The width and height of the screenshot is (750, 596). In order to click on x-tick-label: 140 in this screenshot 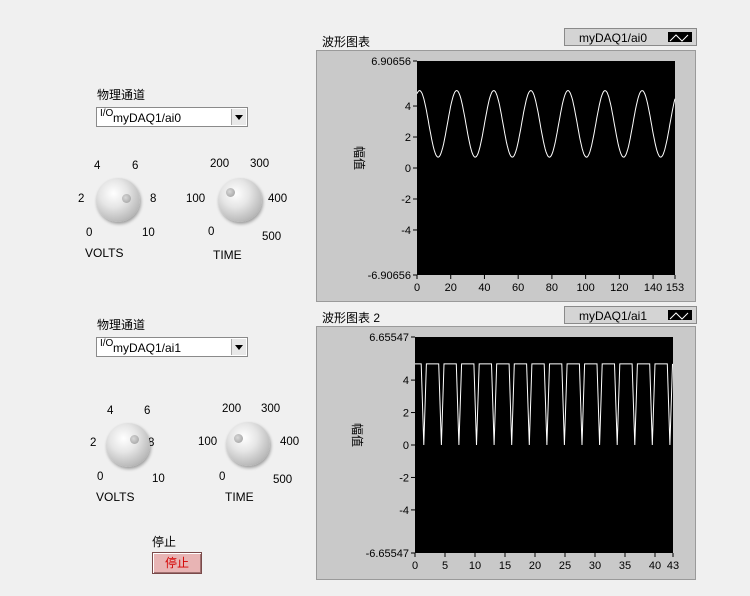, I will do `click(653, 288)`.